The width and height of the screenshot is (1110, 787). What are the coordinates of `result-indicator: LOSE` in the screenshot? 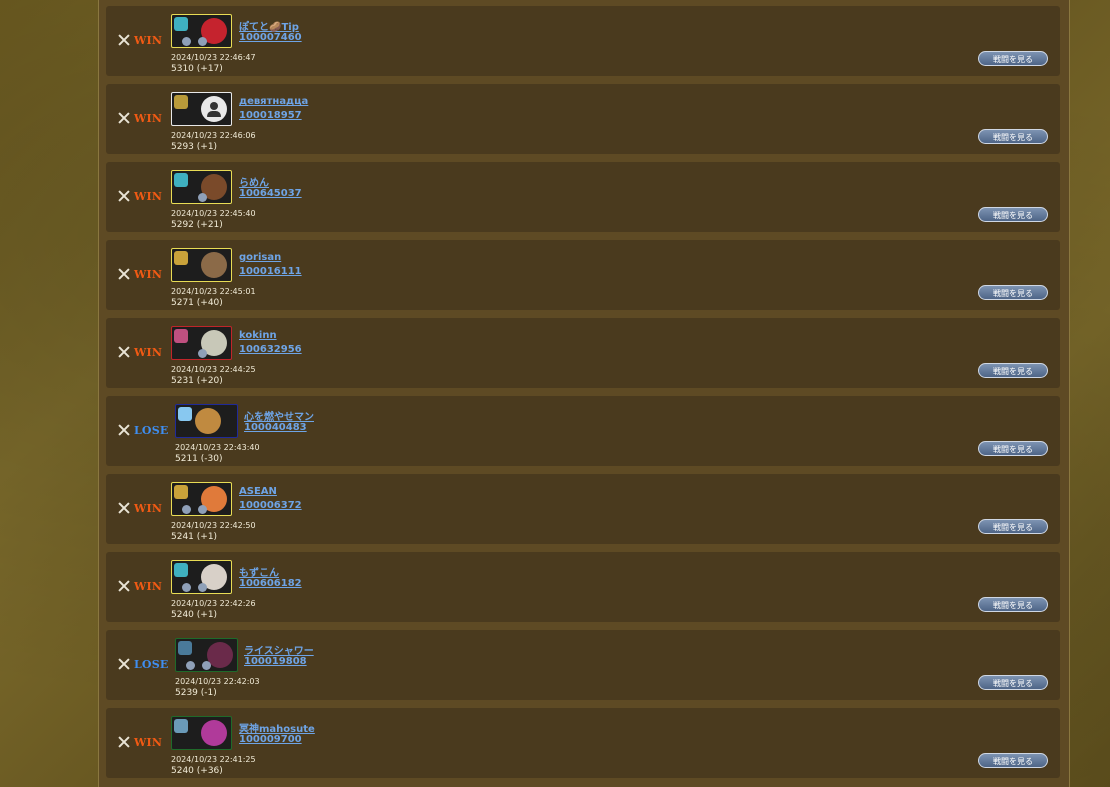 It's located at (143, 430).